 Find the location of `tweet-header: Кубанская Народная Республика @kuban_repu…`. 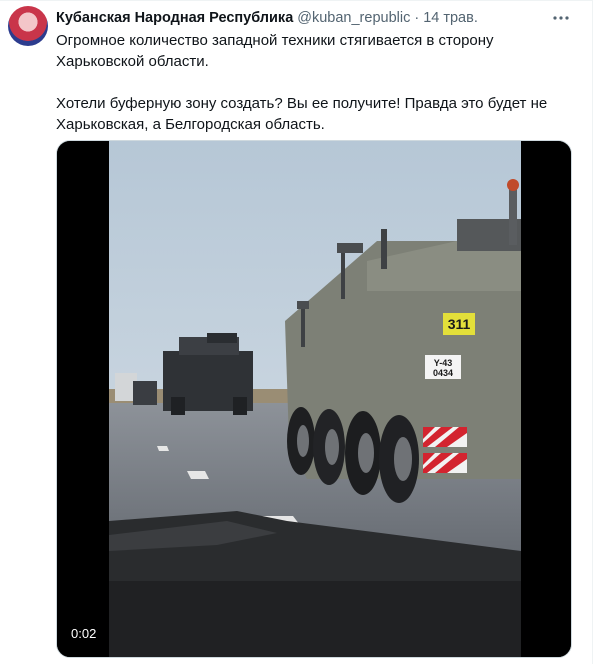

tweet-header: Кубанская Народная Республика @kuban_repu… is located at coordinates (304, 18).